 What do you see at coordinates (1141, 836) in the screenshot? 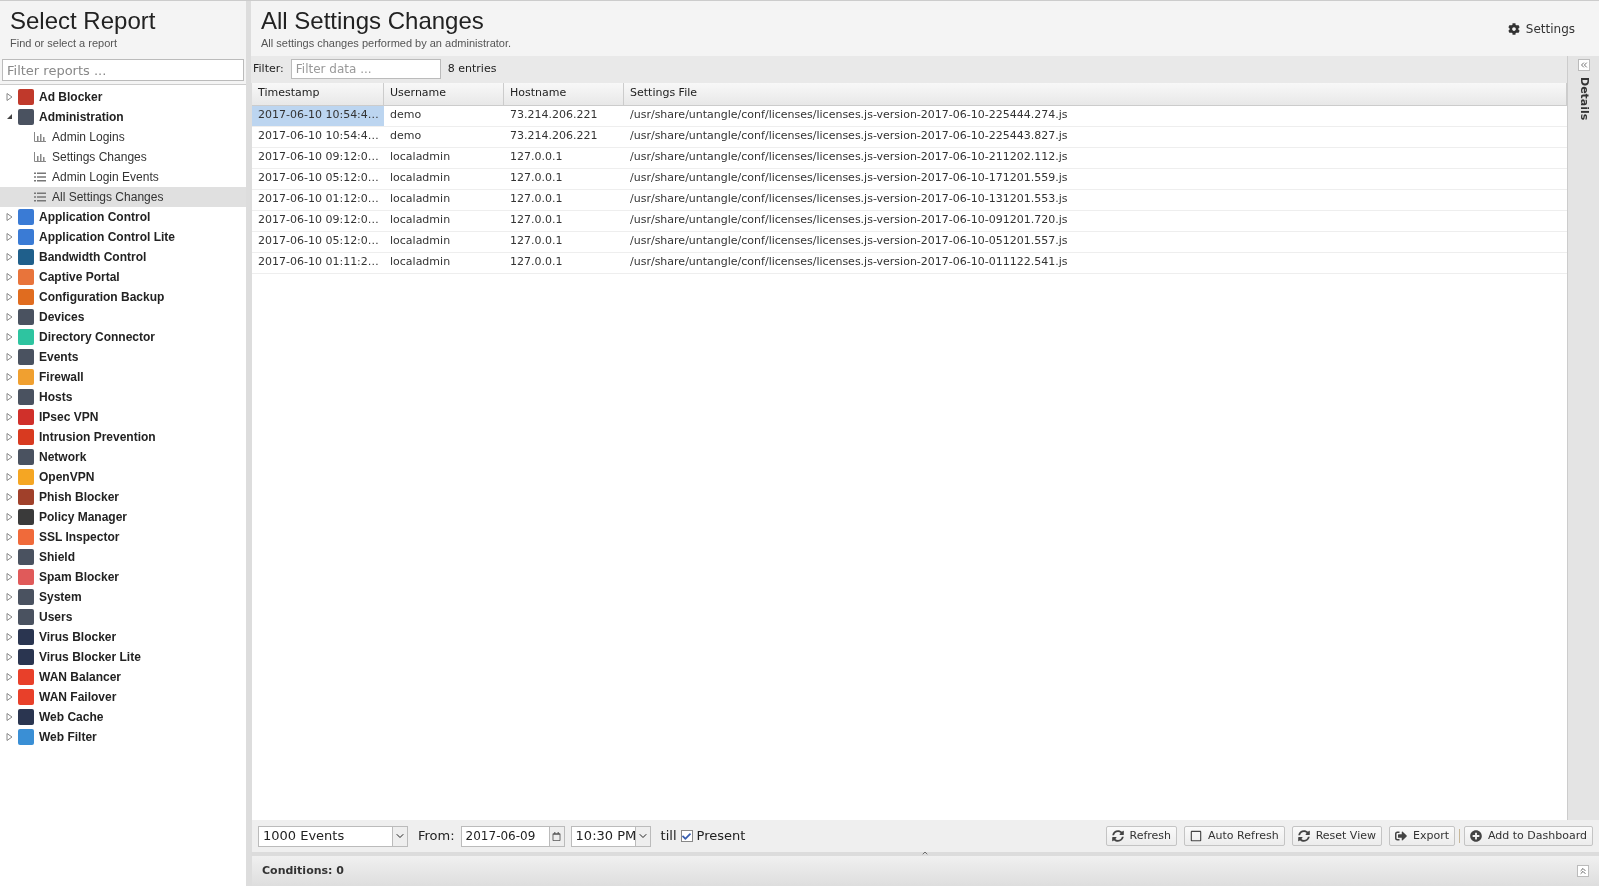
I see `toolbar-button: Refresh` at bounding box center [1141, 836].